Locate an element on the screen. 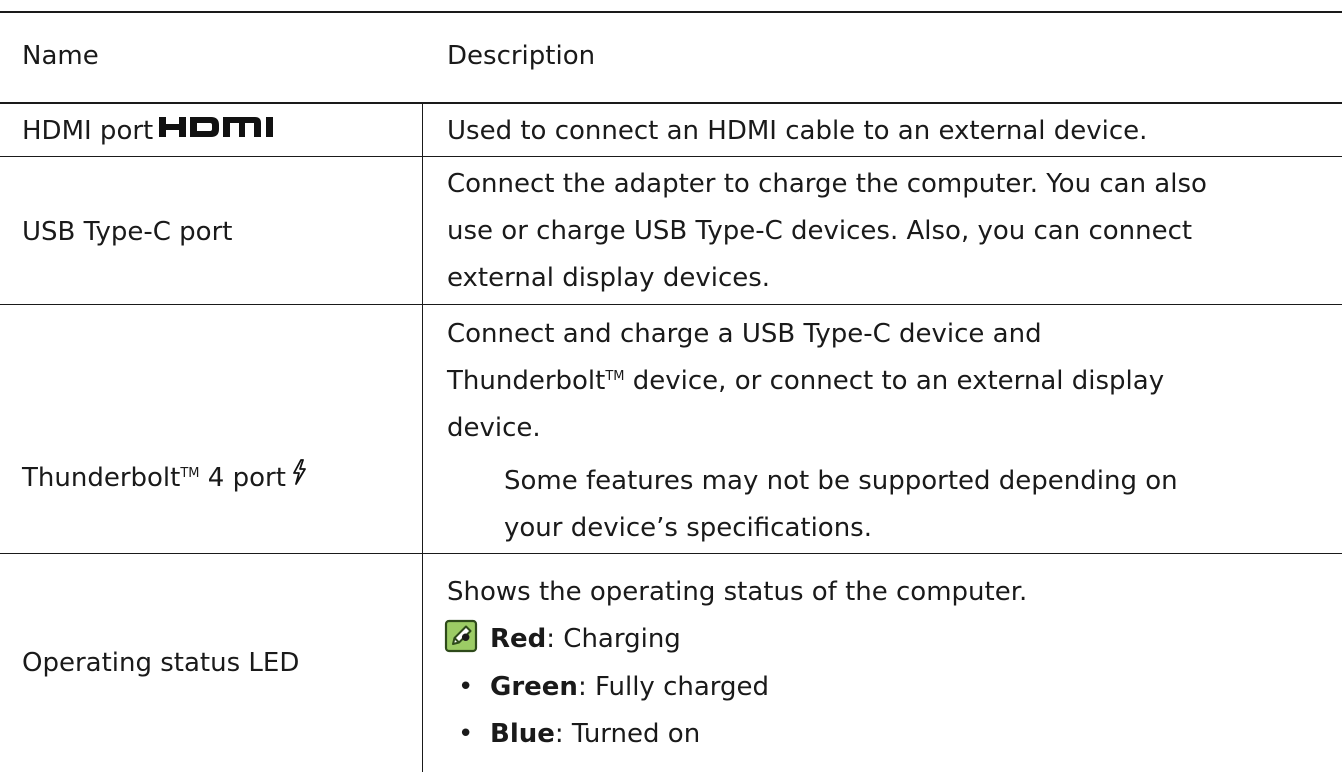 This screenshot has width=1342, height=772. table-row-thunderbolt-name: ThunderboltTM 4 port is located at coordinates (165, 478).